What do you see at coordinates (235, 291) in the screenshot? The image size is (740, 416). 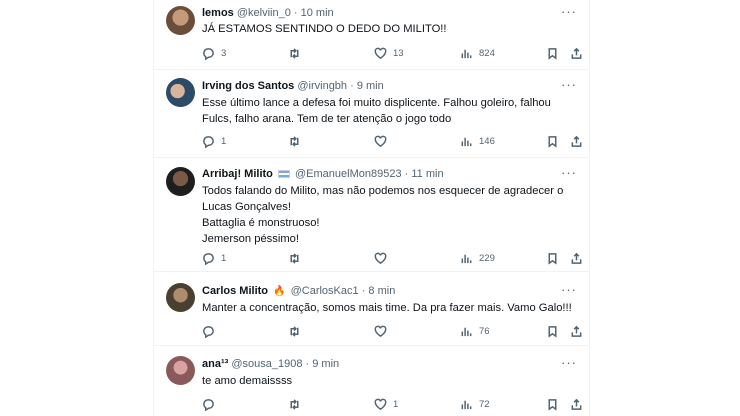 I see `author-name: Carlos Milito` at bounding box center [235, 291].